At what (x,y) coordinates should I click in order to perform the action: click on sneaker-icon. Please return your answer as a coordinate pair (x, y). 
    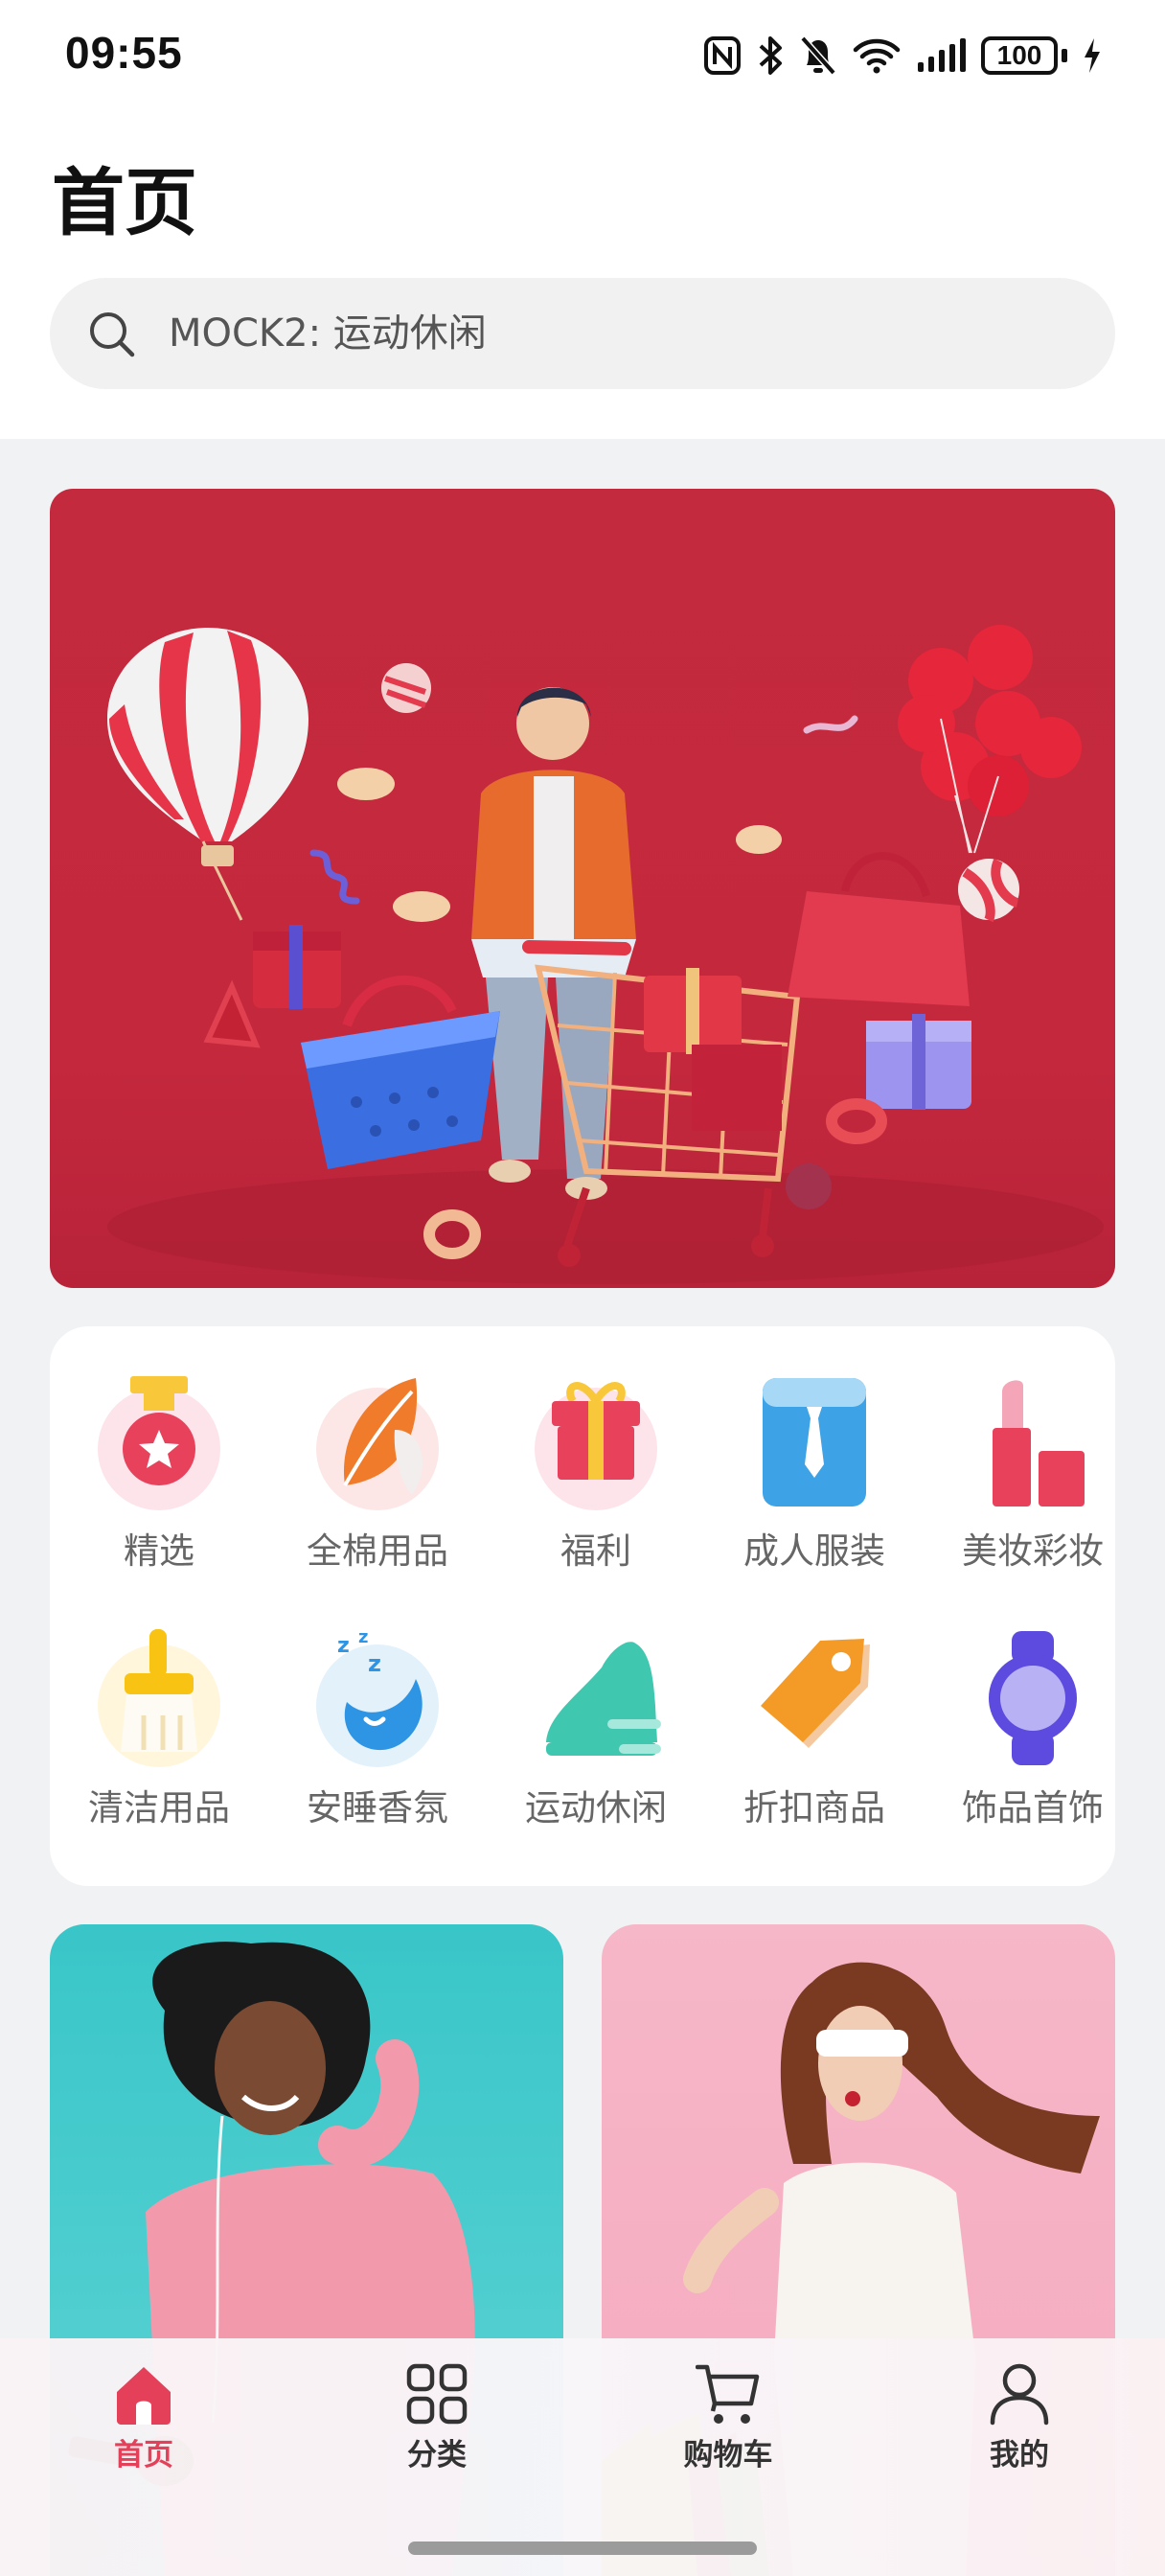
    Looking at the image, I should click on (604, 1699).